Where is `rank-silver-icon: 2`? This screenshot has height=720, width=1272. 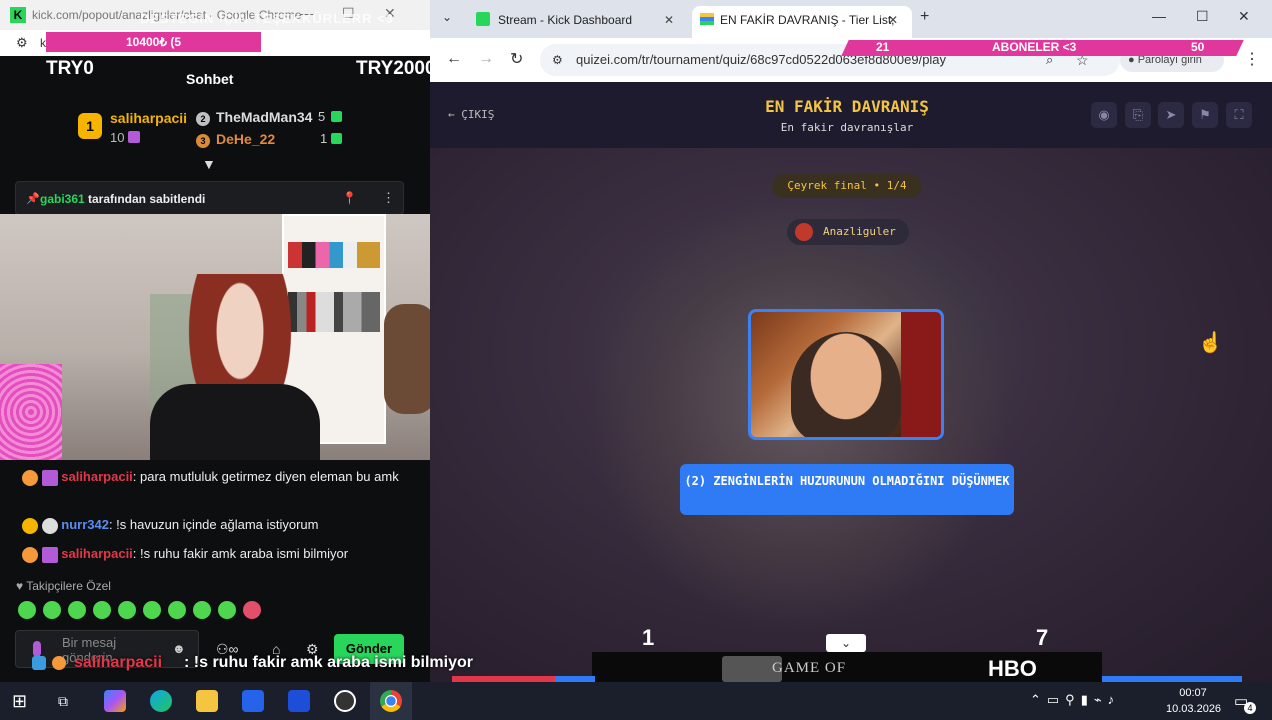 rank-silver-icon: 2 is located at coordinates (203, 118).